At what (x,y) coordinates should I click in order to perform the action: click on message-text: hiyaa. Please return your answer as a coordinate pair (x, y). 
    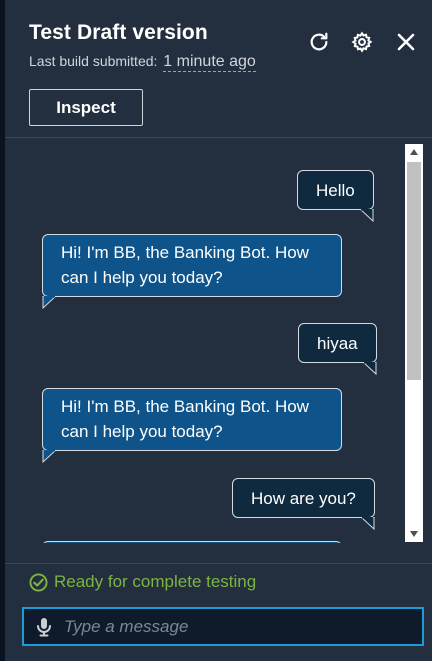
    Looking at the image, I should click on (337, 343).